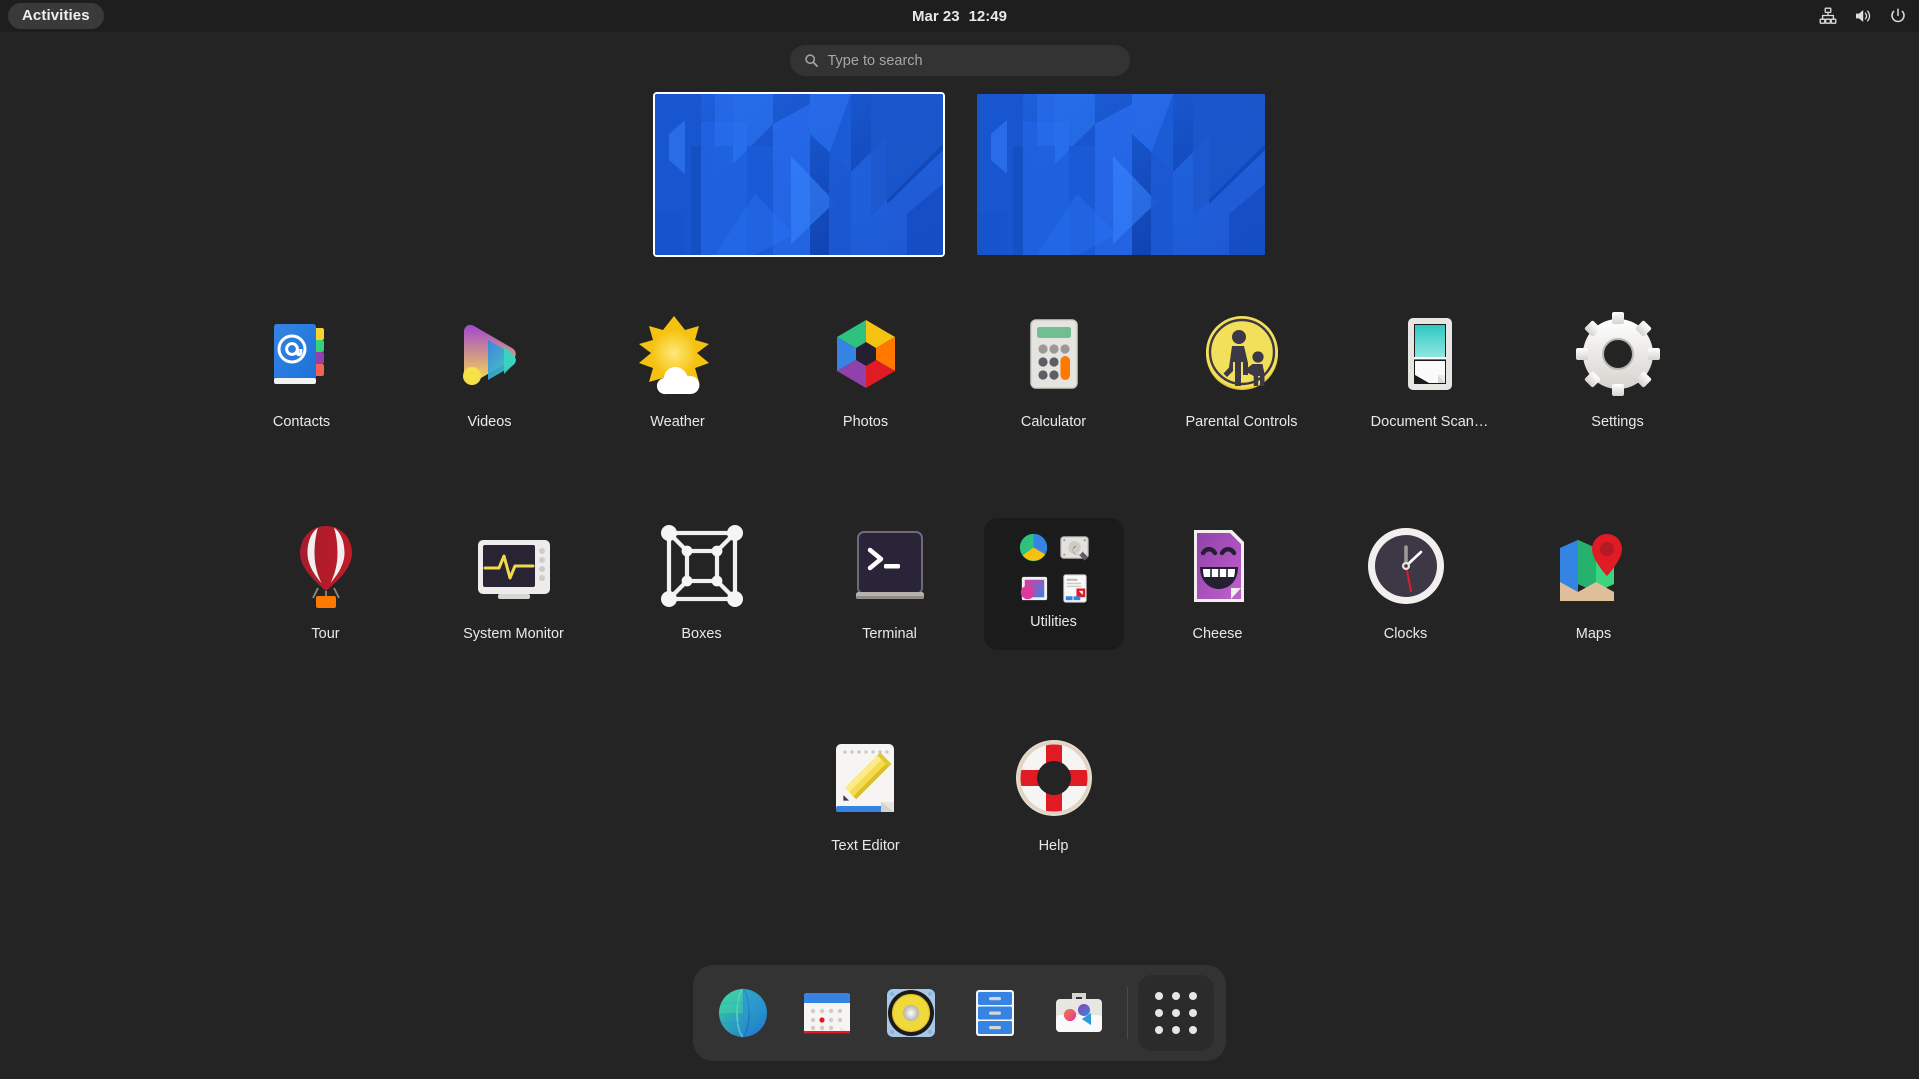  Describe the element at coordinates (866, 822) in the screenshot. I see `app-text-editor: Text Editor` at that location.